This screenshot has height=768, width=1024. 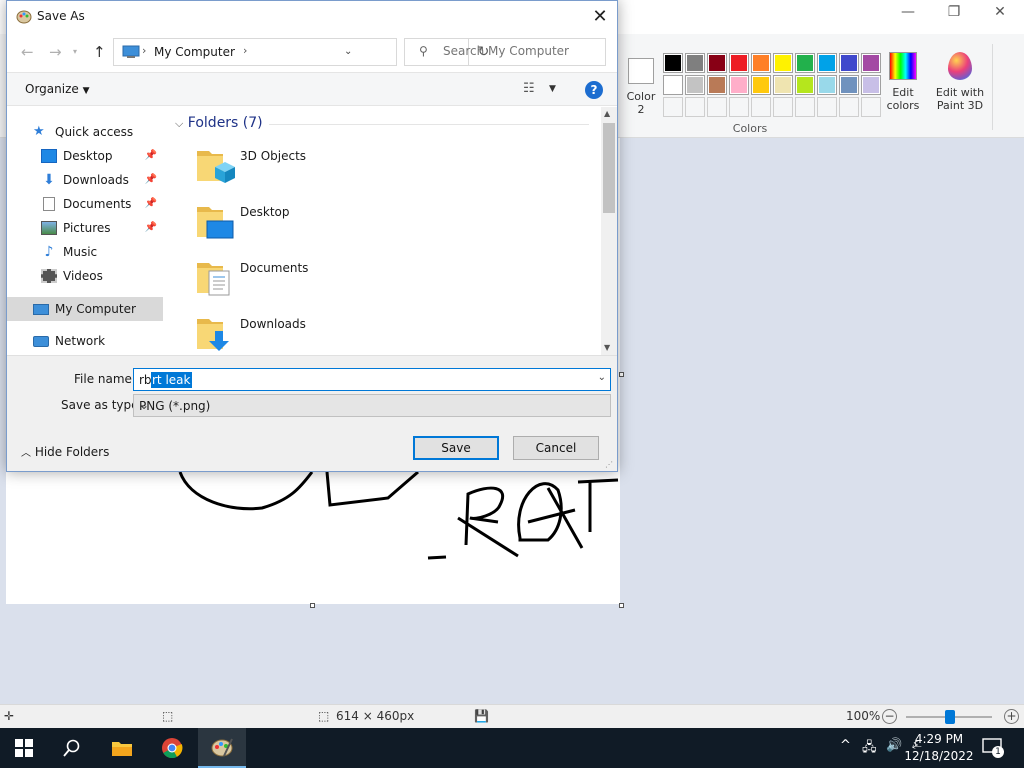 What do you see at coordinates (869, 749) in the screenshot?
I see `network-tray-icon: 🖧` at bounding box center [869, 749].